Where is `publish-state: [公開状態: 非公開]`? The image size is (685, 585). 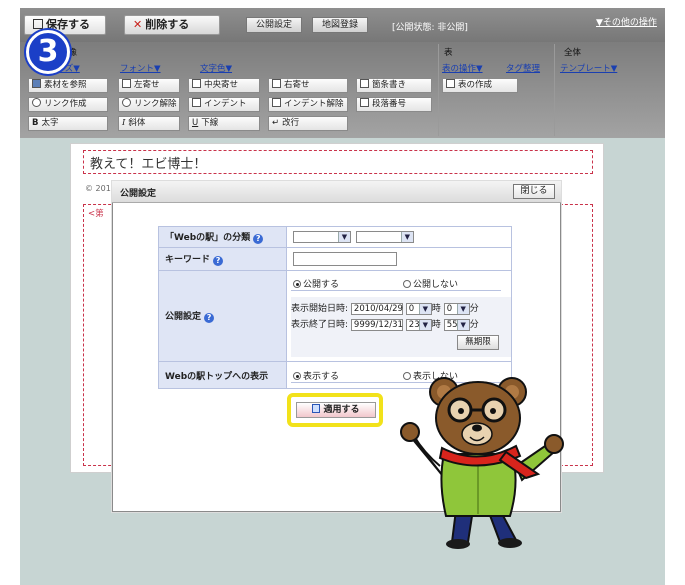 publish-state: [公開状態: 非公開] is located at coordinates (430, 28).